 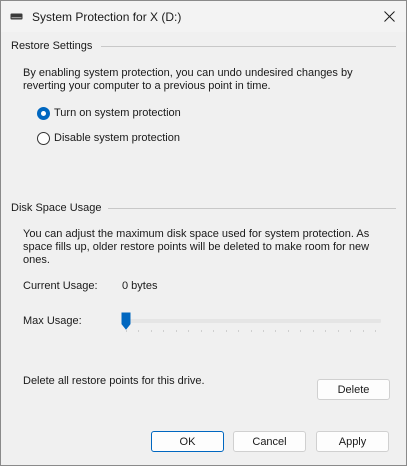 I want to click on ok-button: OK, so click(x=187, y=441).